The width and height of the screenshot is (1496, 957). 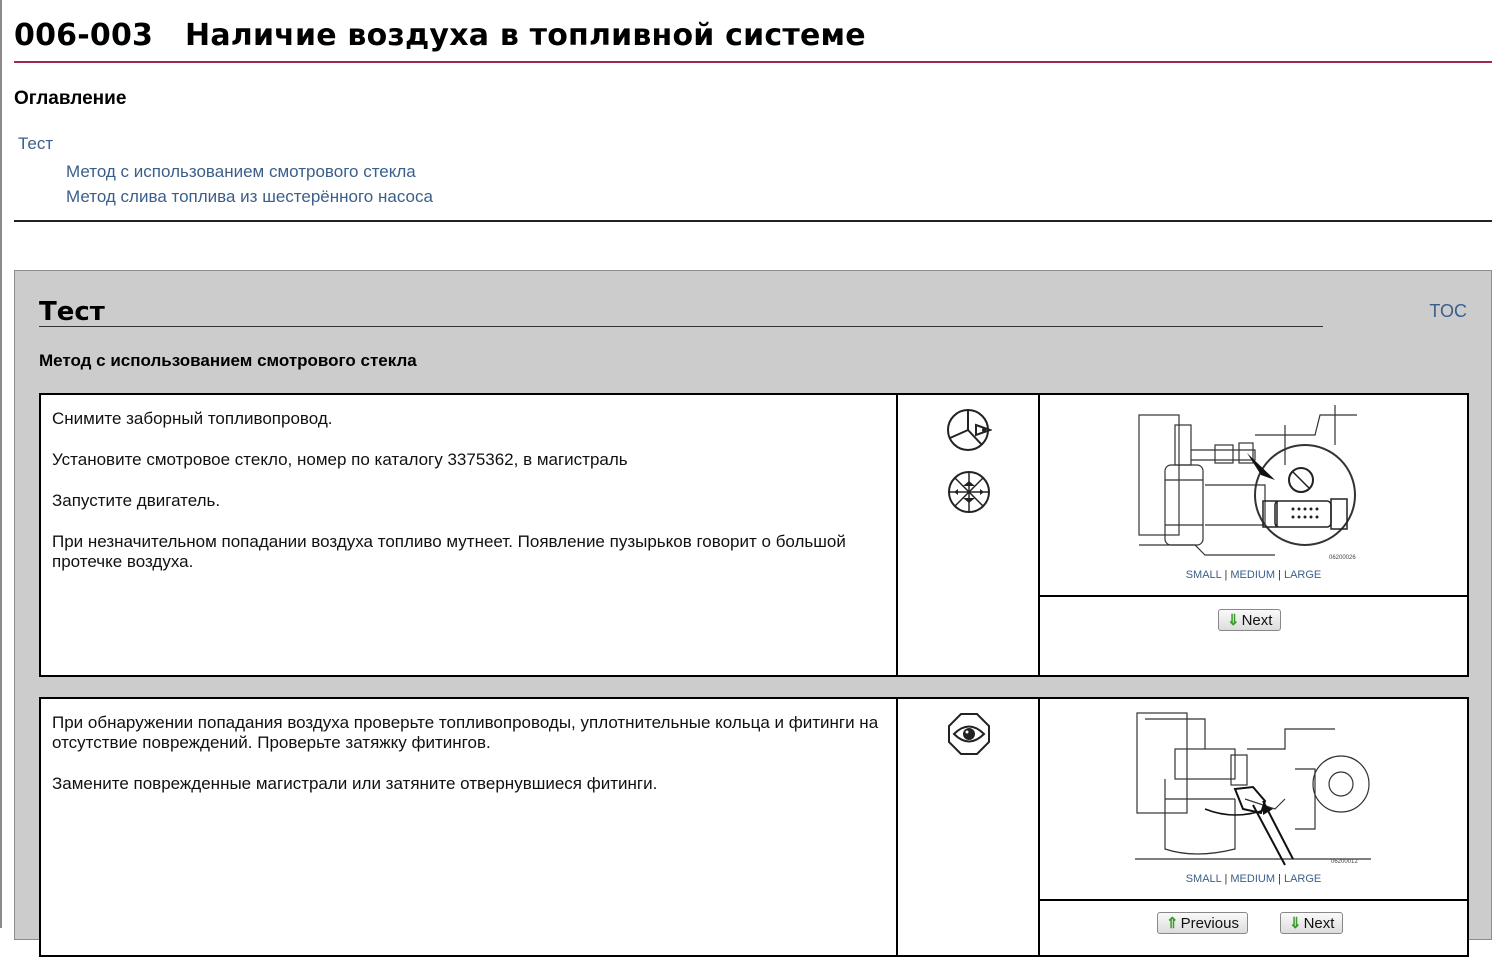 What do you see at coordinates (1448, 311) in the screenshot?
I see `toc-back-link: TOC` at bounding box center [1448, 311].